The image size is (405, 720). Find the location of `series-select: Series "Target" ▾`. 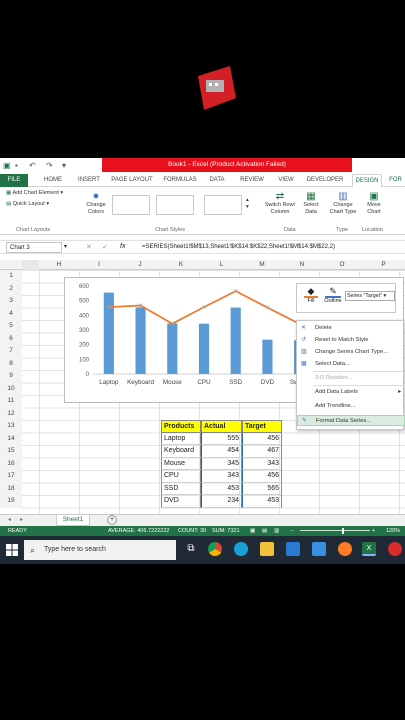

series-select: Series "Target" ▾ is located at coordinates (370, 296).